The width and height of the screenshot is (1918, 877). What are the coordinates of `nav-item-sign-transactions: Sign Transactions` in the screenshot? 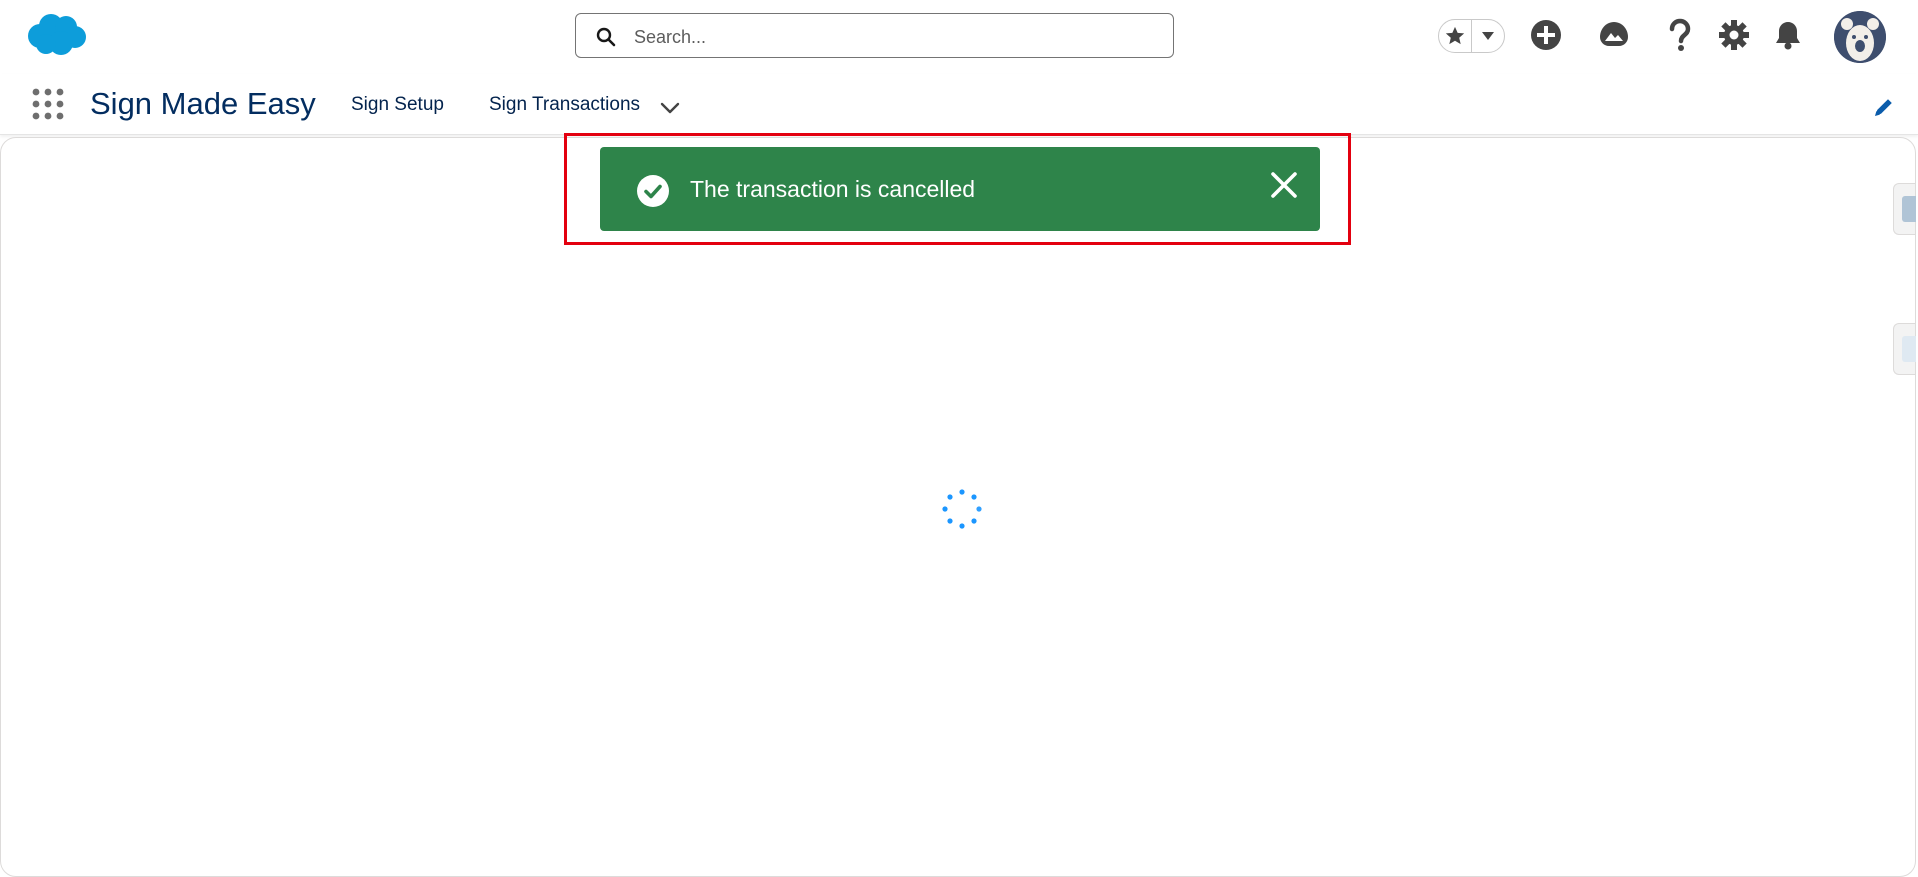 It's located at (564, 105).